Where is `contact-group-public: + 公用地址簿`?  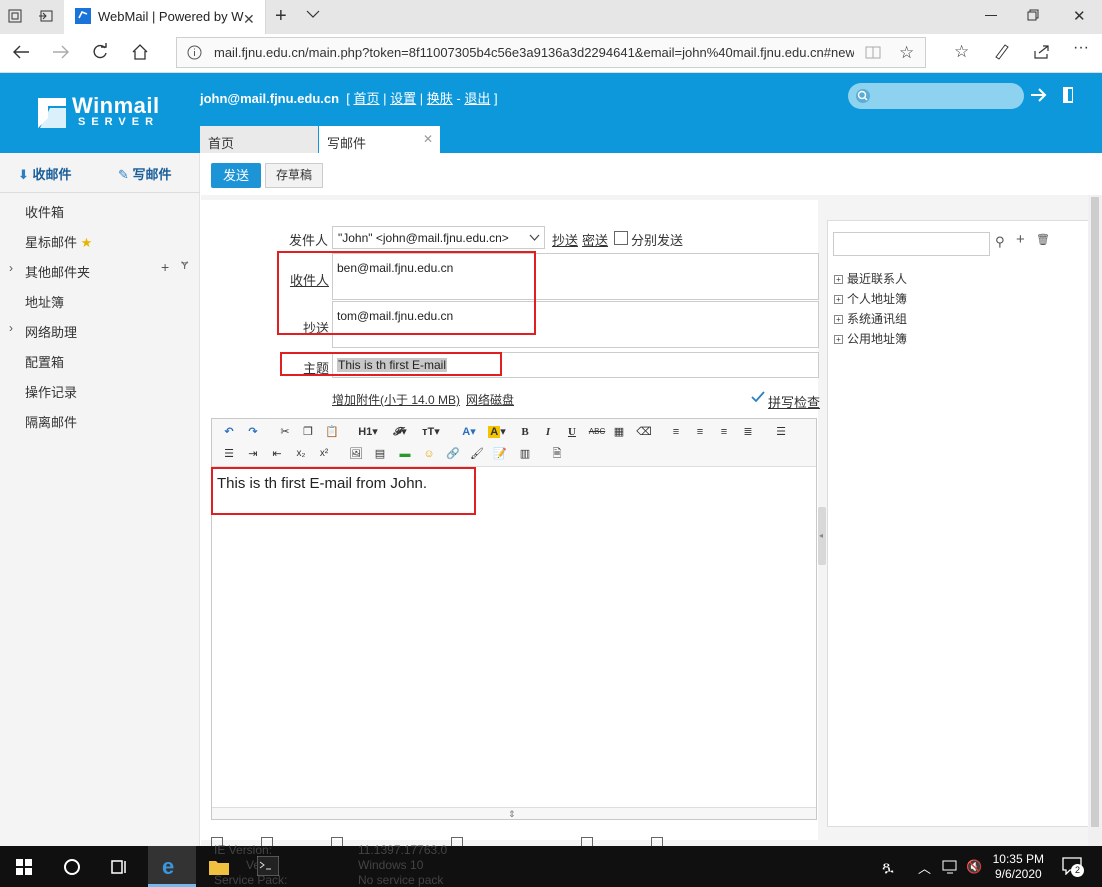 contact-group-public: + 公用地址簿 is located at coordinates (870, 338).